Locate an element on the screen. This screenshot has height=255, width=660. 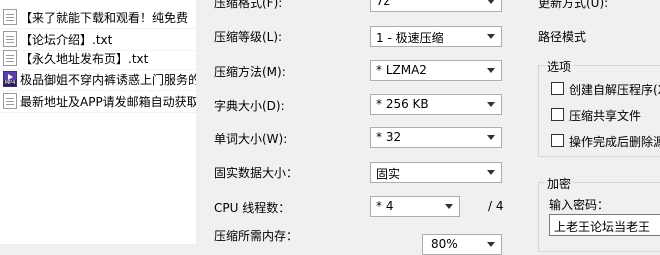
memory-select: 80% is located at coordinates (462, 244).